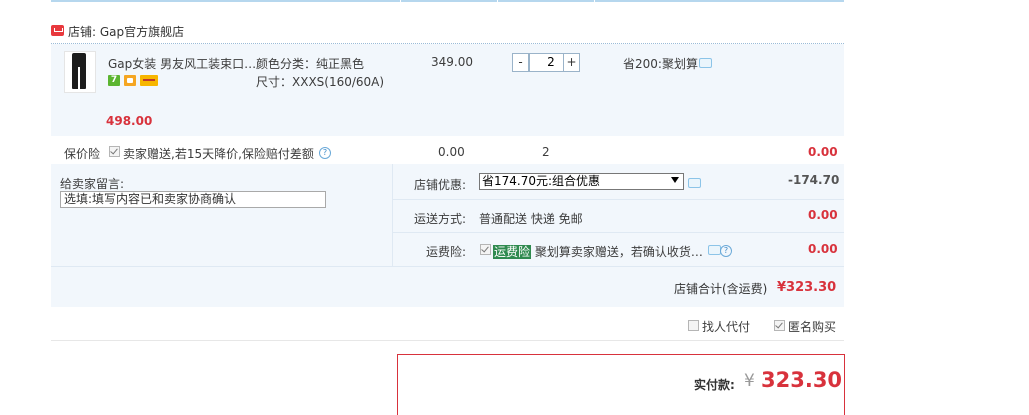 The height and width of the screenshot is (415, 1029). I want to click on proxy-pay-label: 找人代付, so click(726, 326).